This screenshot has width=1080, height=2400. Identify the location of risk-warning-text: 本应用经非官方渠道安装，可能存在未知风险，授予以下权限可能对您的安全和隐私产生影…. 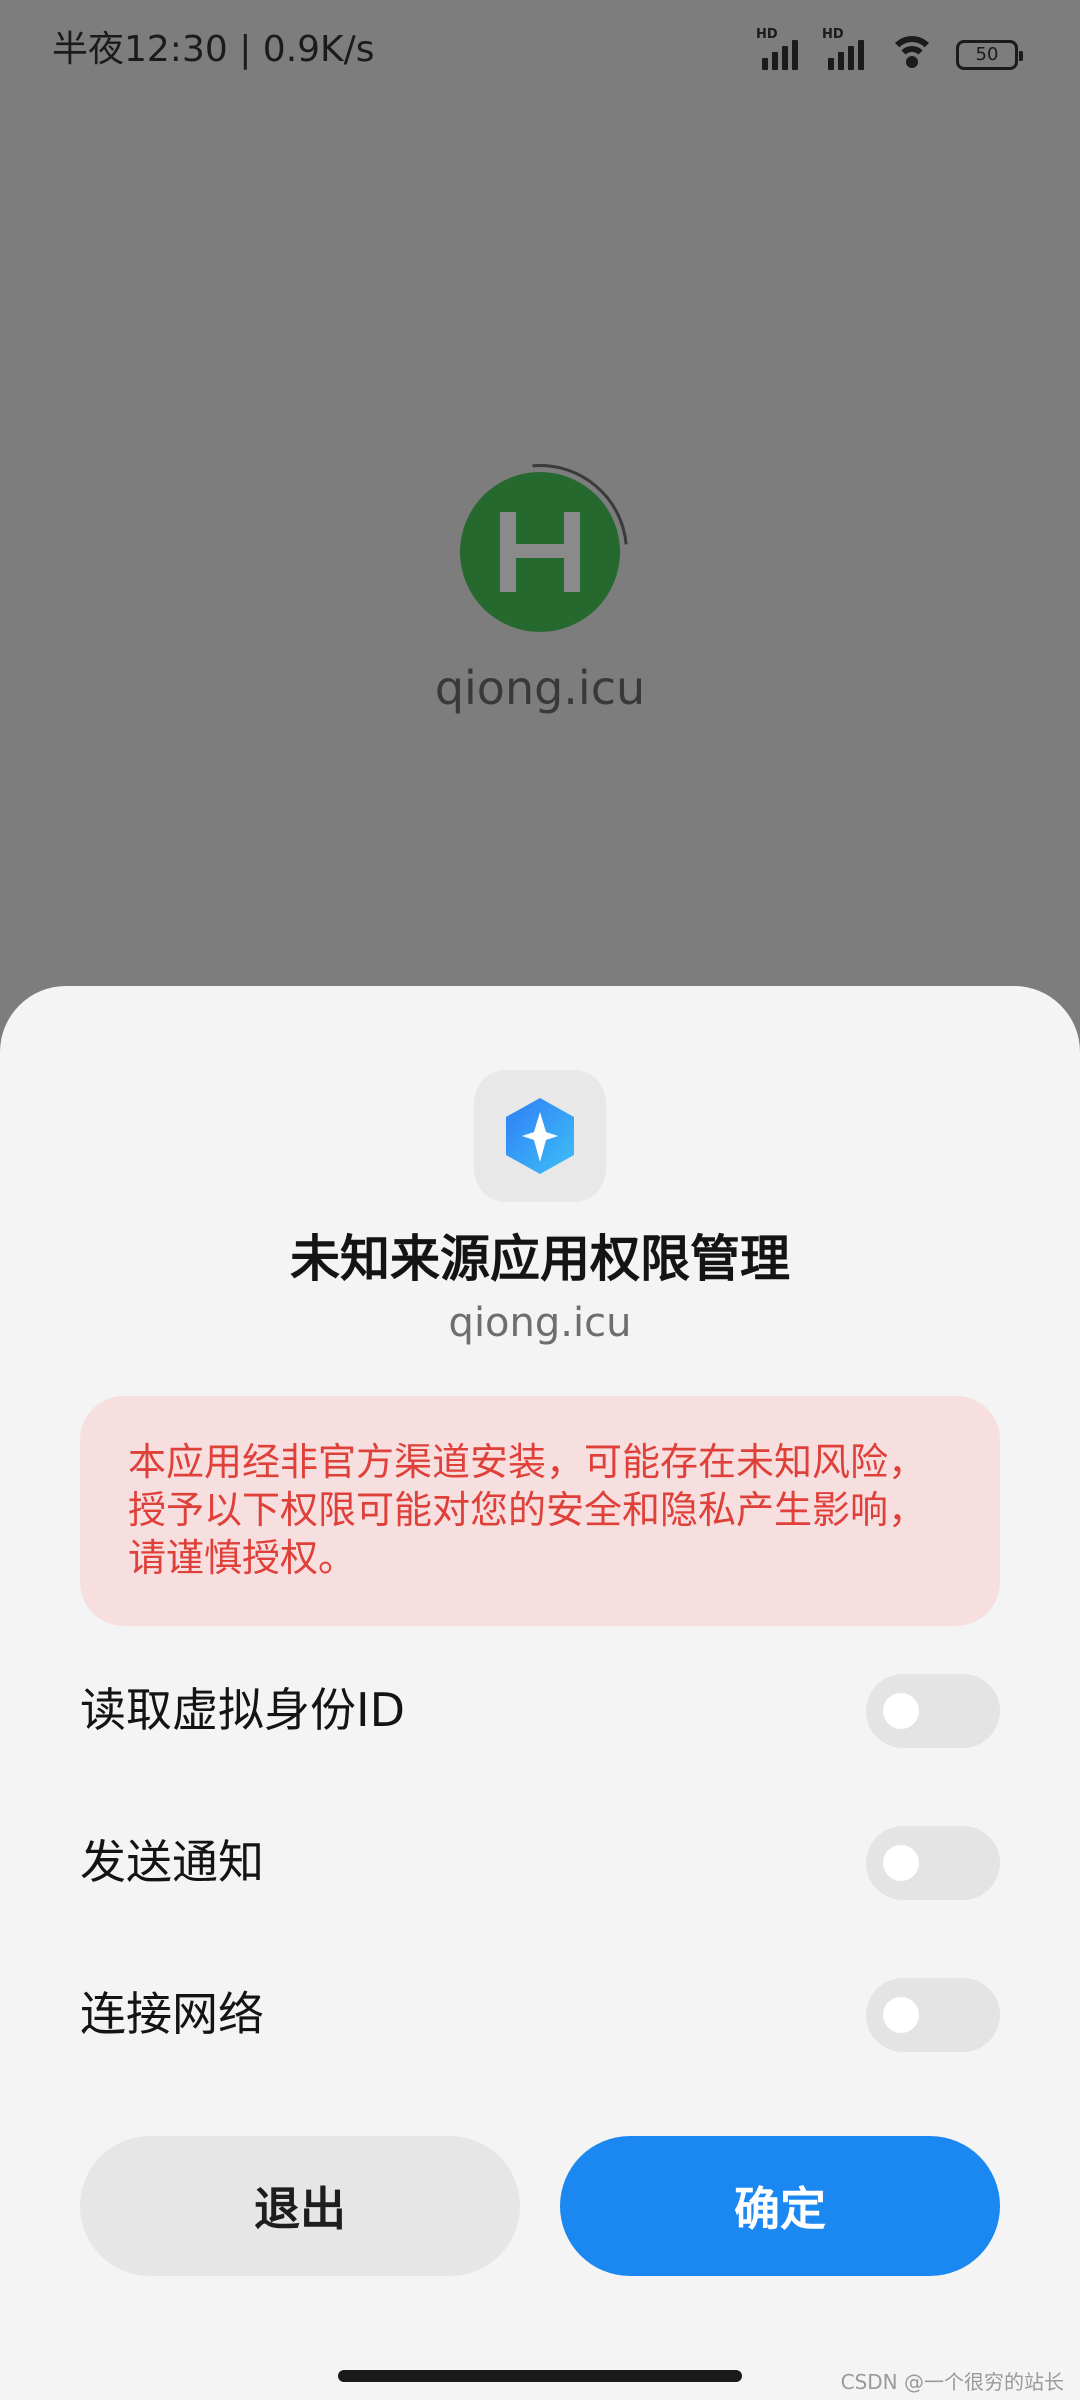
(527, 1510).